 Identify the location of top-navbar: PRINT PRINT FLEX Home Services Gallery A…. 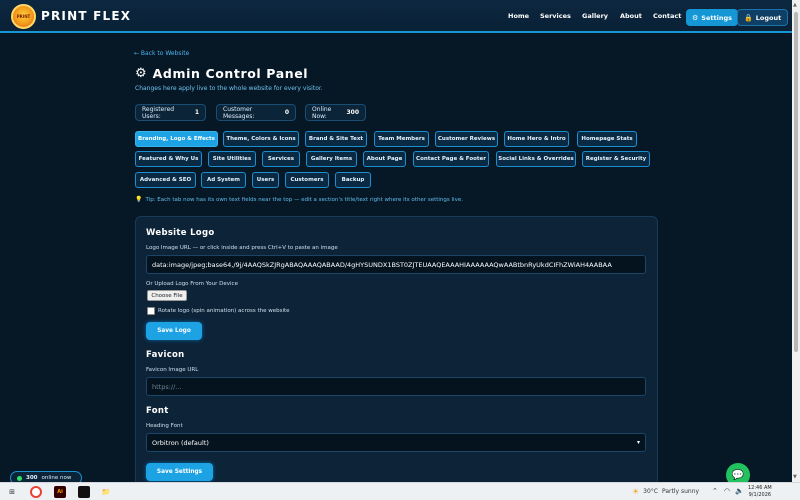
(396, 16).